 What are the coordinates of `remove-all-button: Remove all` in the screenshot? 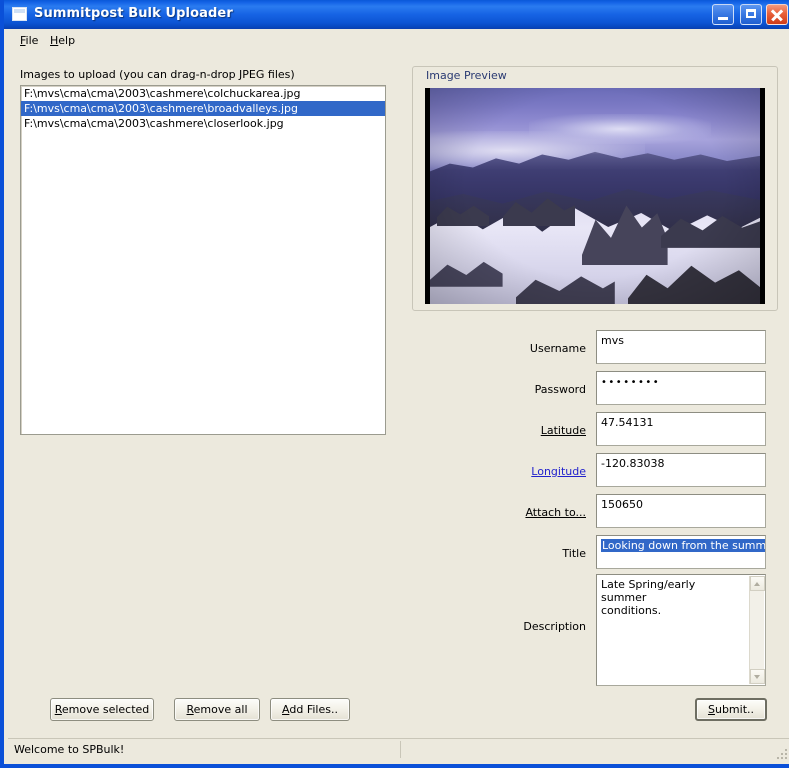 It's located at (217, 709).